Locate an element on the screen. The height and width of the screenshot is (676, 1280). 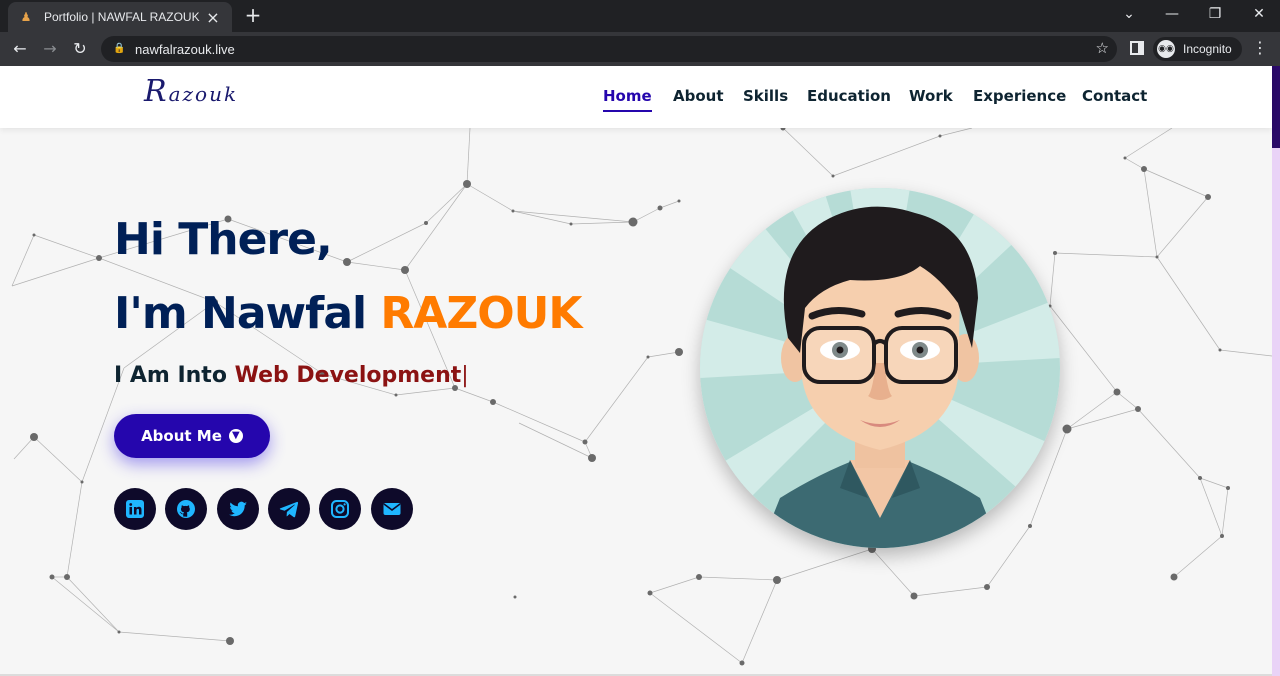
telegram-icon is located at coordinates (289, 509).